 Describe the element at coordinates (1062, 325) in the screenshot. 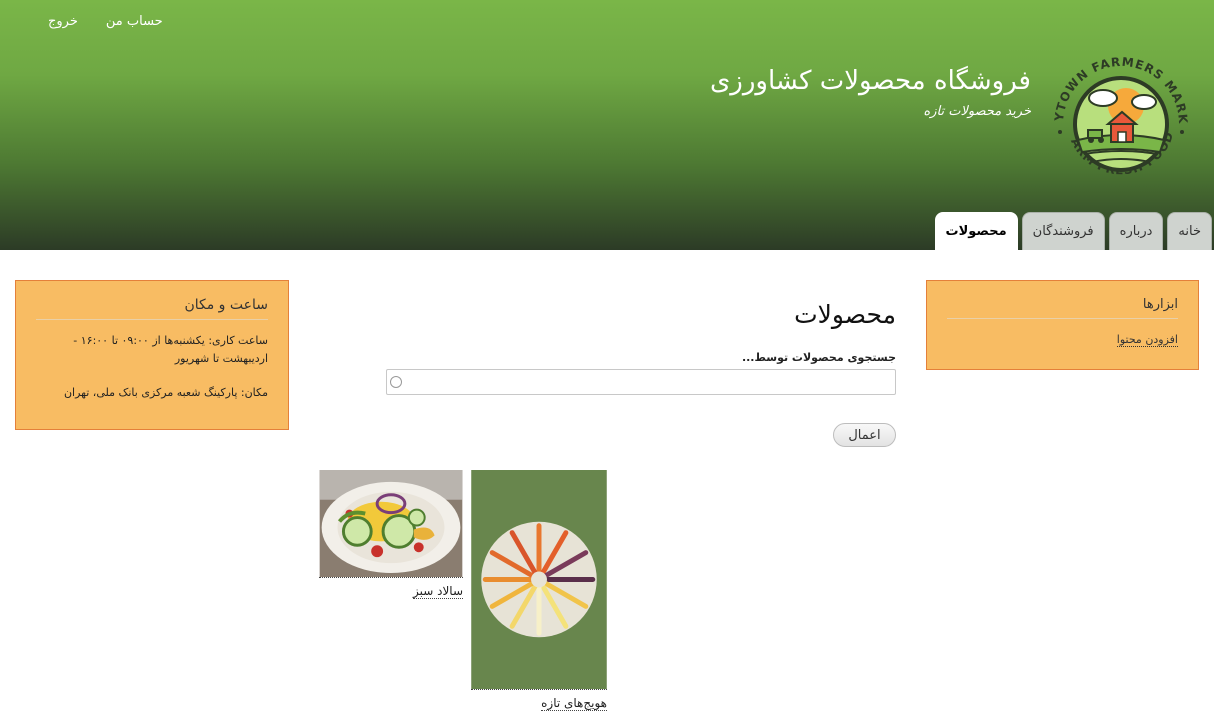

I see `tools-block: ابزارها افزودن محتوا` at that location.